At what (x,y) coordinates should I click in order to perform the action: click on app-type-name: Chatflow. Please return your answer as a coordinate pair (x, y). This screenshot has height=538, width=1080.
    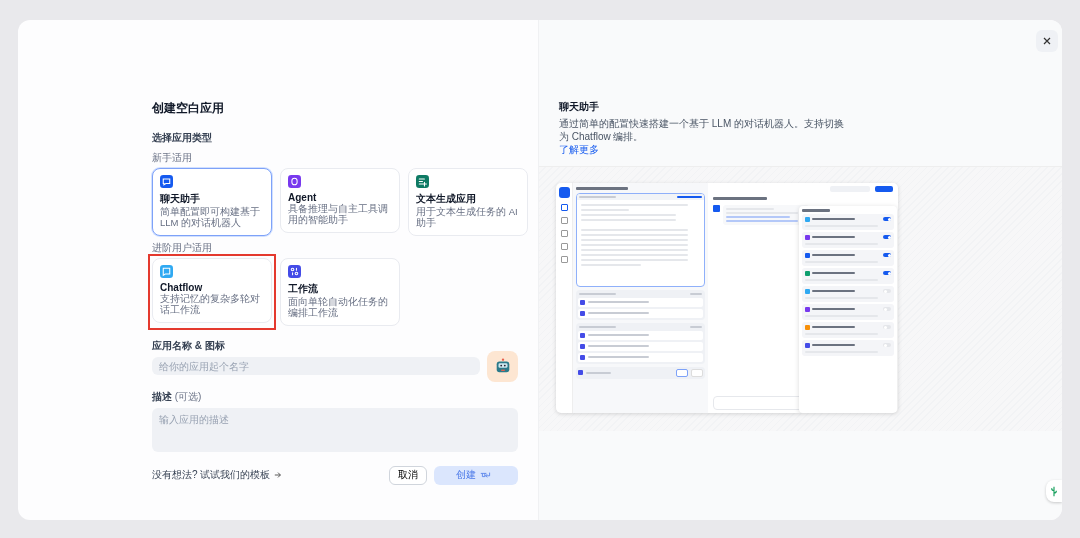
    Looking at the image, I should click on (181, 287).